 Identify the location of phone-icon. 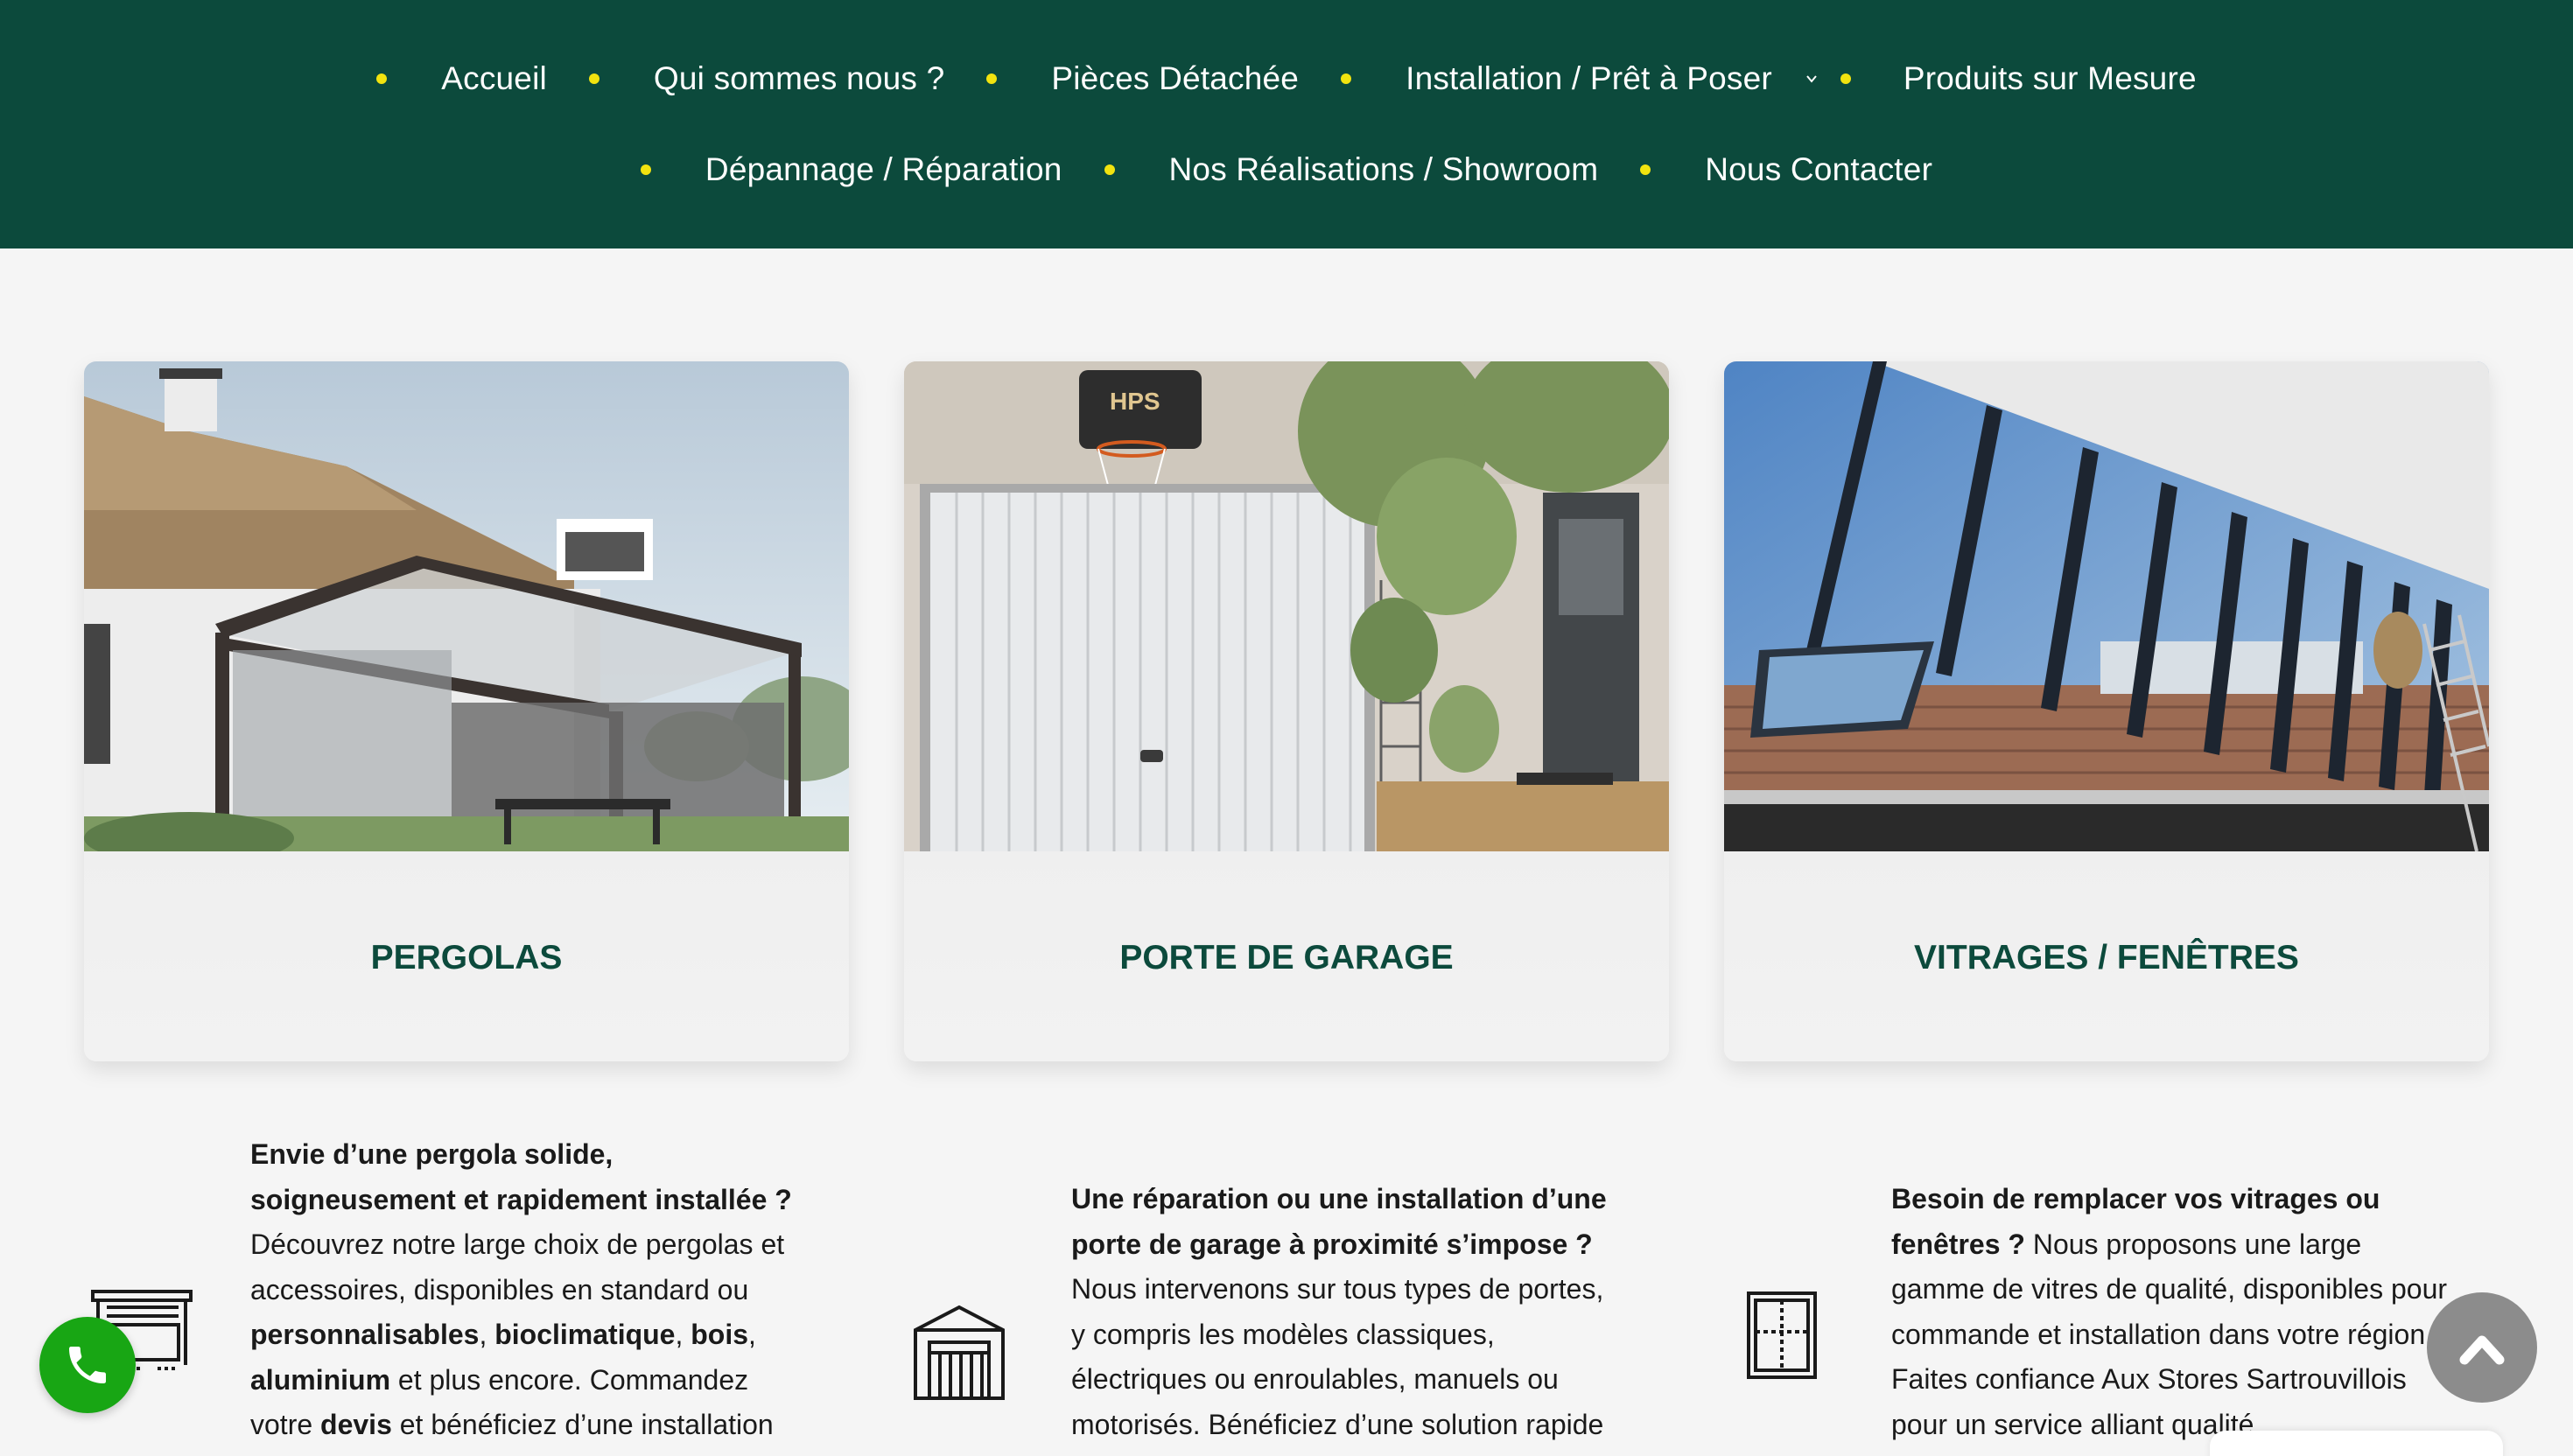
(87, 1365).